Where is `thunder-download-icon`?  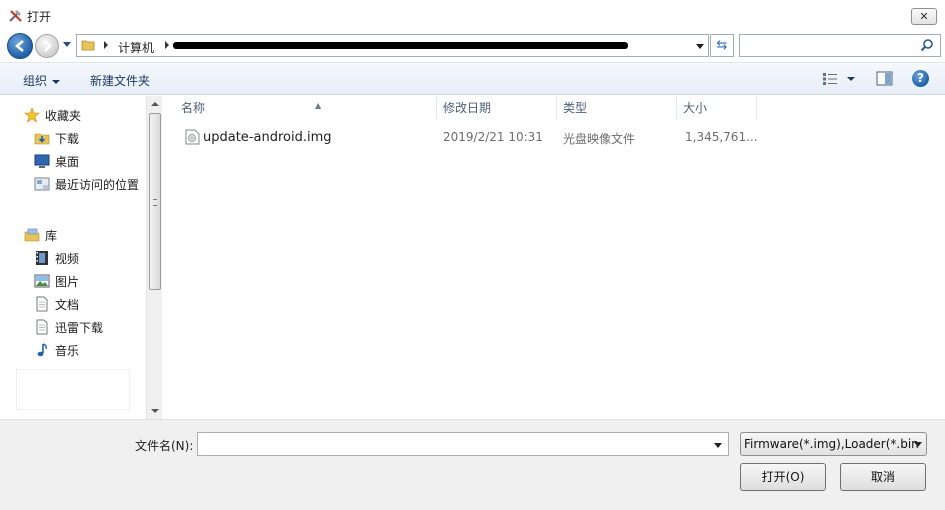 thunder-download-icon is located at coordinates (42, 327).